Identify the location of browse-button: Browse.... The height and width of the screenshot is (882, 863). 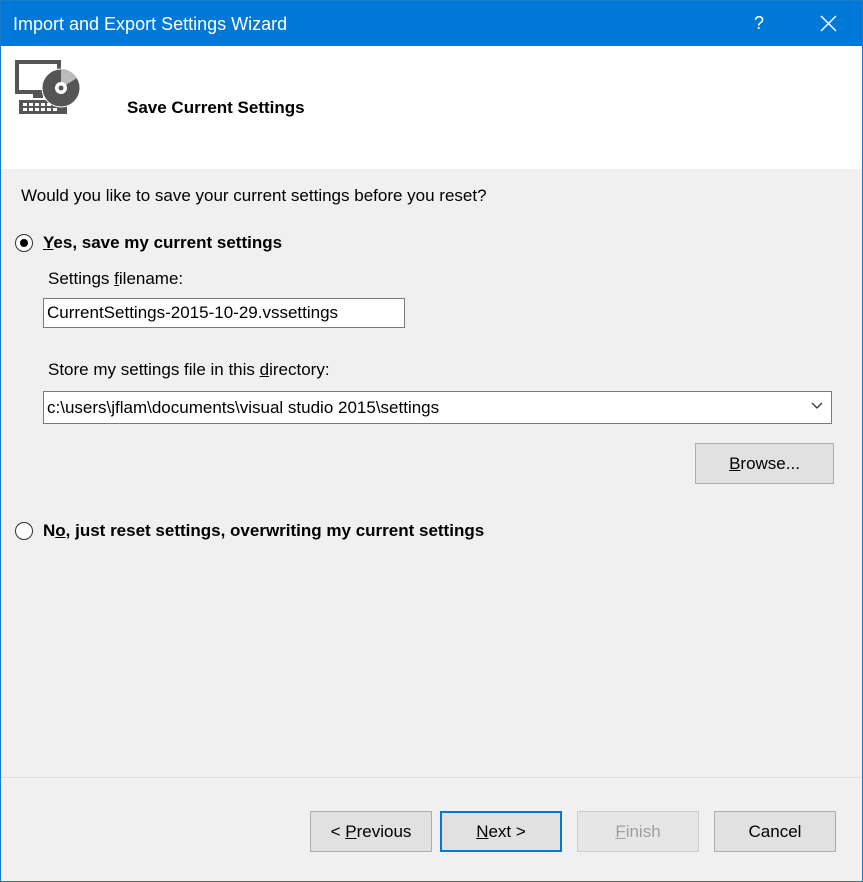
(764, 463).